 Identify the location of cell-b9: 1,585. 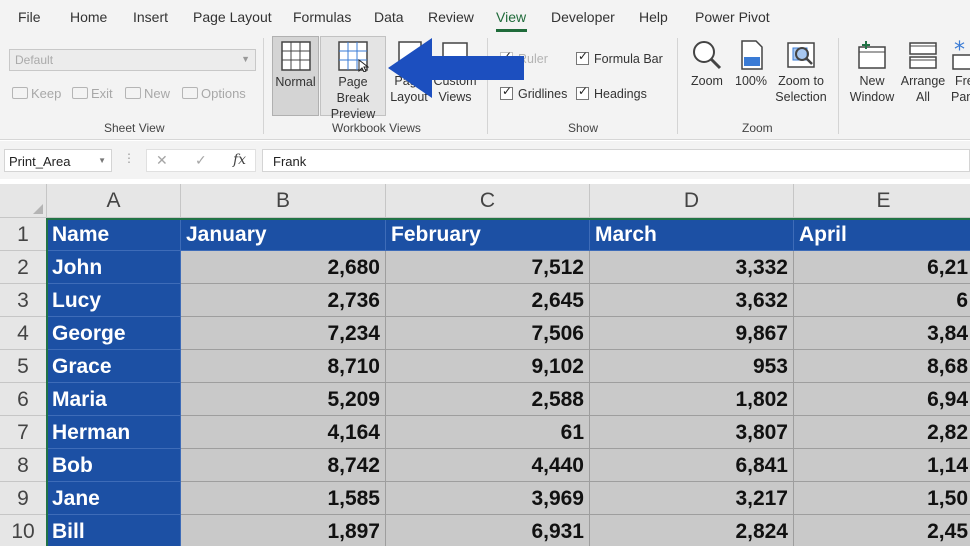
(283, 498).